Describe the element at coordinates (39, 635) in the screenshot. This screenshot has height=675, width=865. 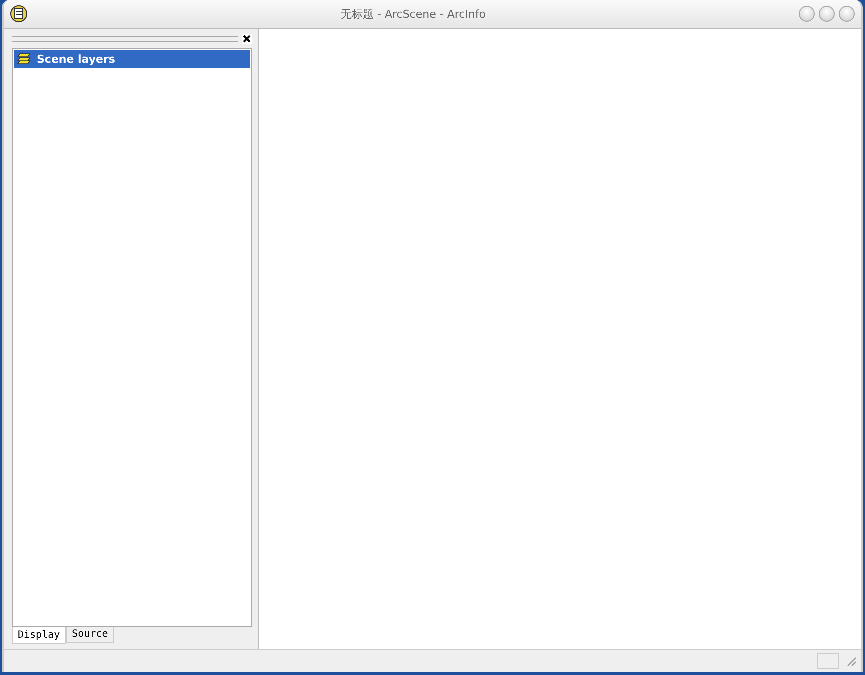
I see `tab: Display` at that location.